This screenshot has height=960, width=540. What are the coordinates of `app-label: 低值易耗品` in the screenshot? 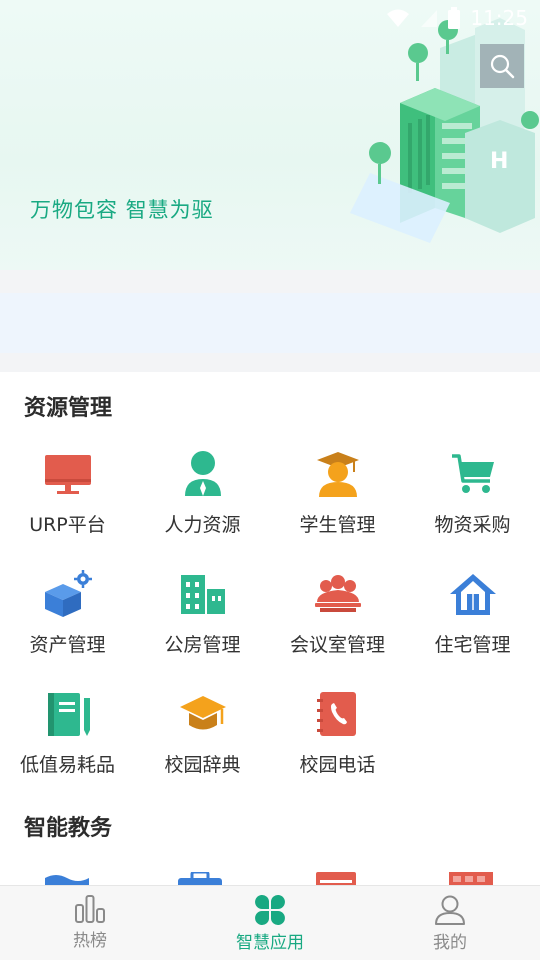 It's located at (67, 765).